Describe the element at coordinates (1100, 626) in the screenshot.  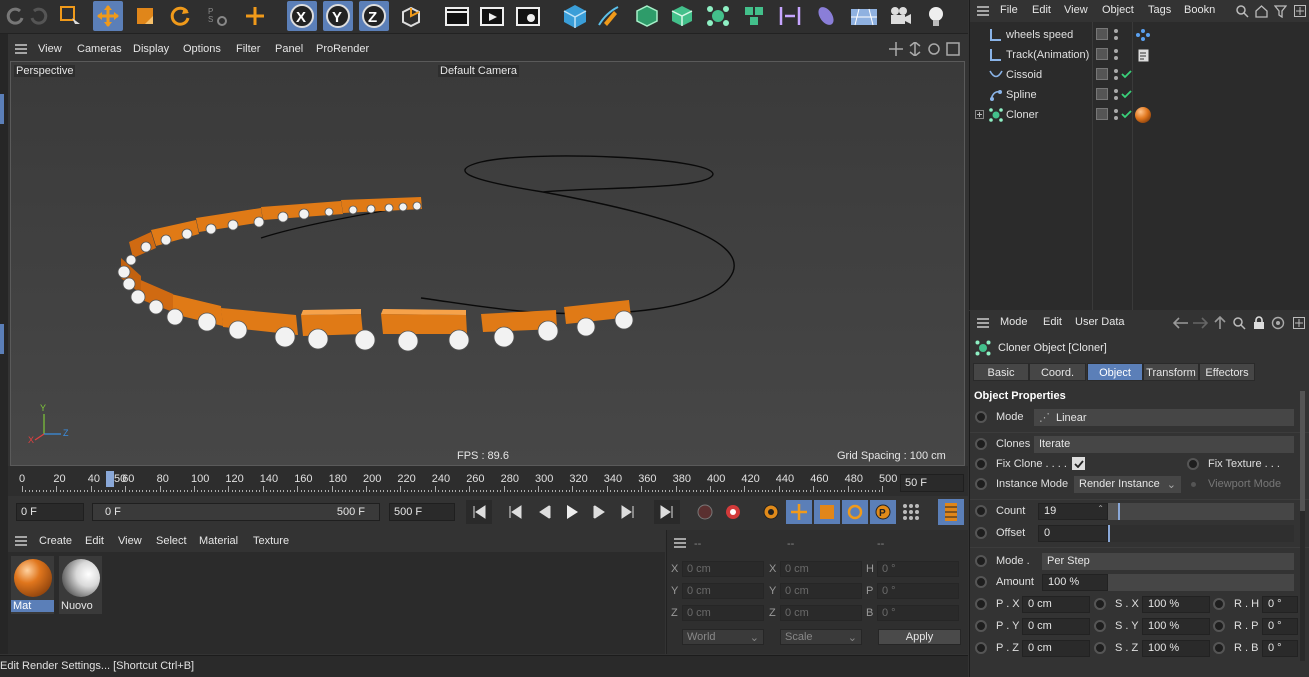
I see `animate-sy-radio` at that location.